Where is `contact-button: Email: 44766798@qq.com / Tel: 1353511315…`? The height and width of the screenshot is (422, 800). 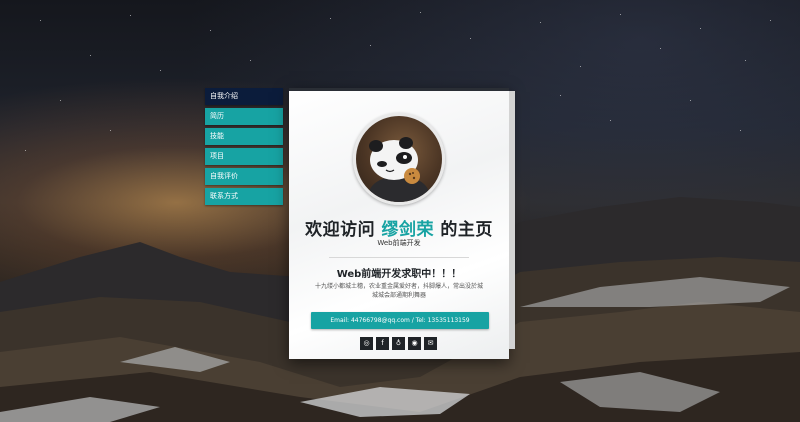 contact-button: Email: 44766798@qq.com / Tel: 1353511315… is located at coordinates (400, 320).